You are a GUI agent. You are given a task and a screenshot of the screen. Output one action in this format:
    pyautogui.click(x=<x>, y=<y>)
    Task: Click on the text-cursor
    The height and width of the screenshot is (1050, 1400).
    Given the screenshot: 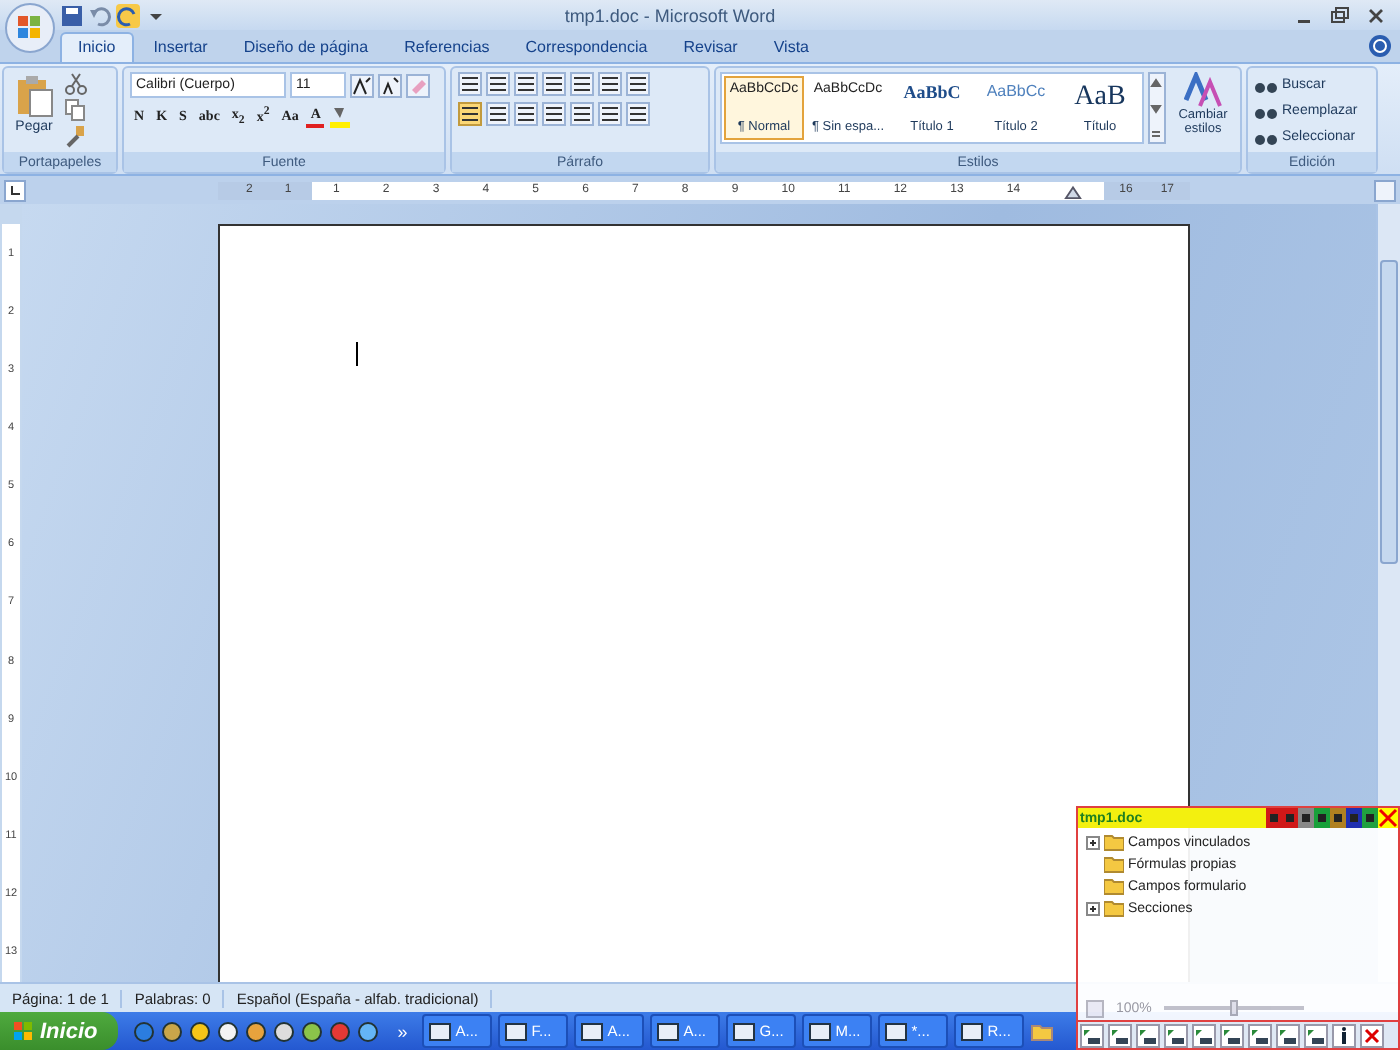 What is the action you would take?
    pyautogui.click(x=357, y=354)
    